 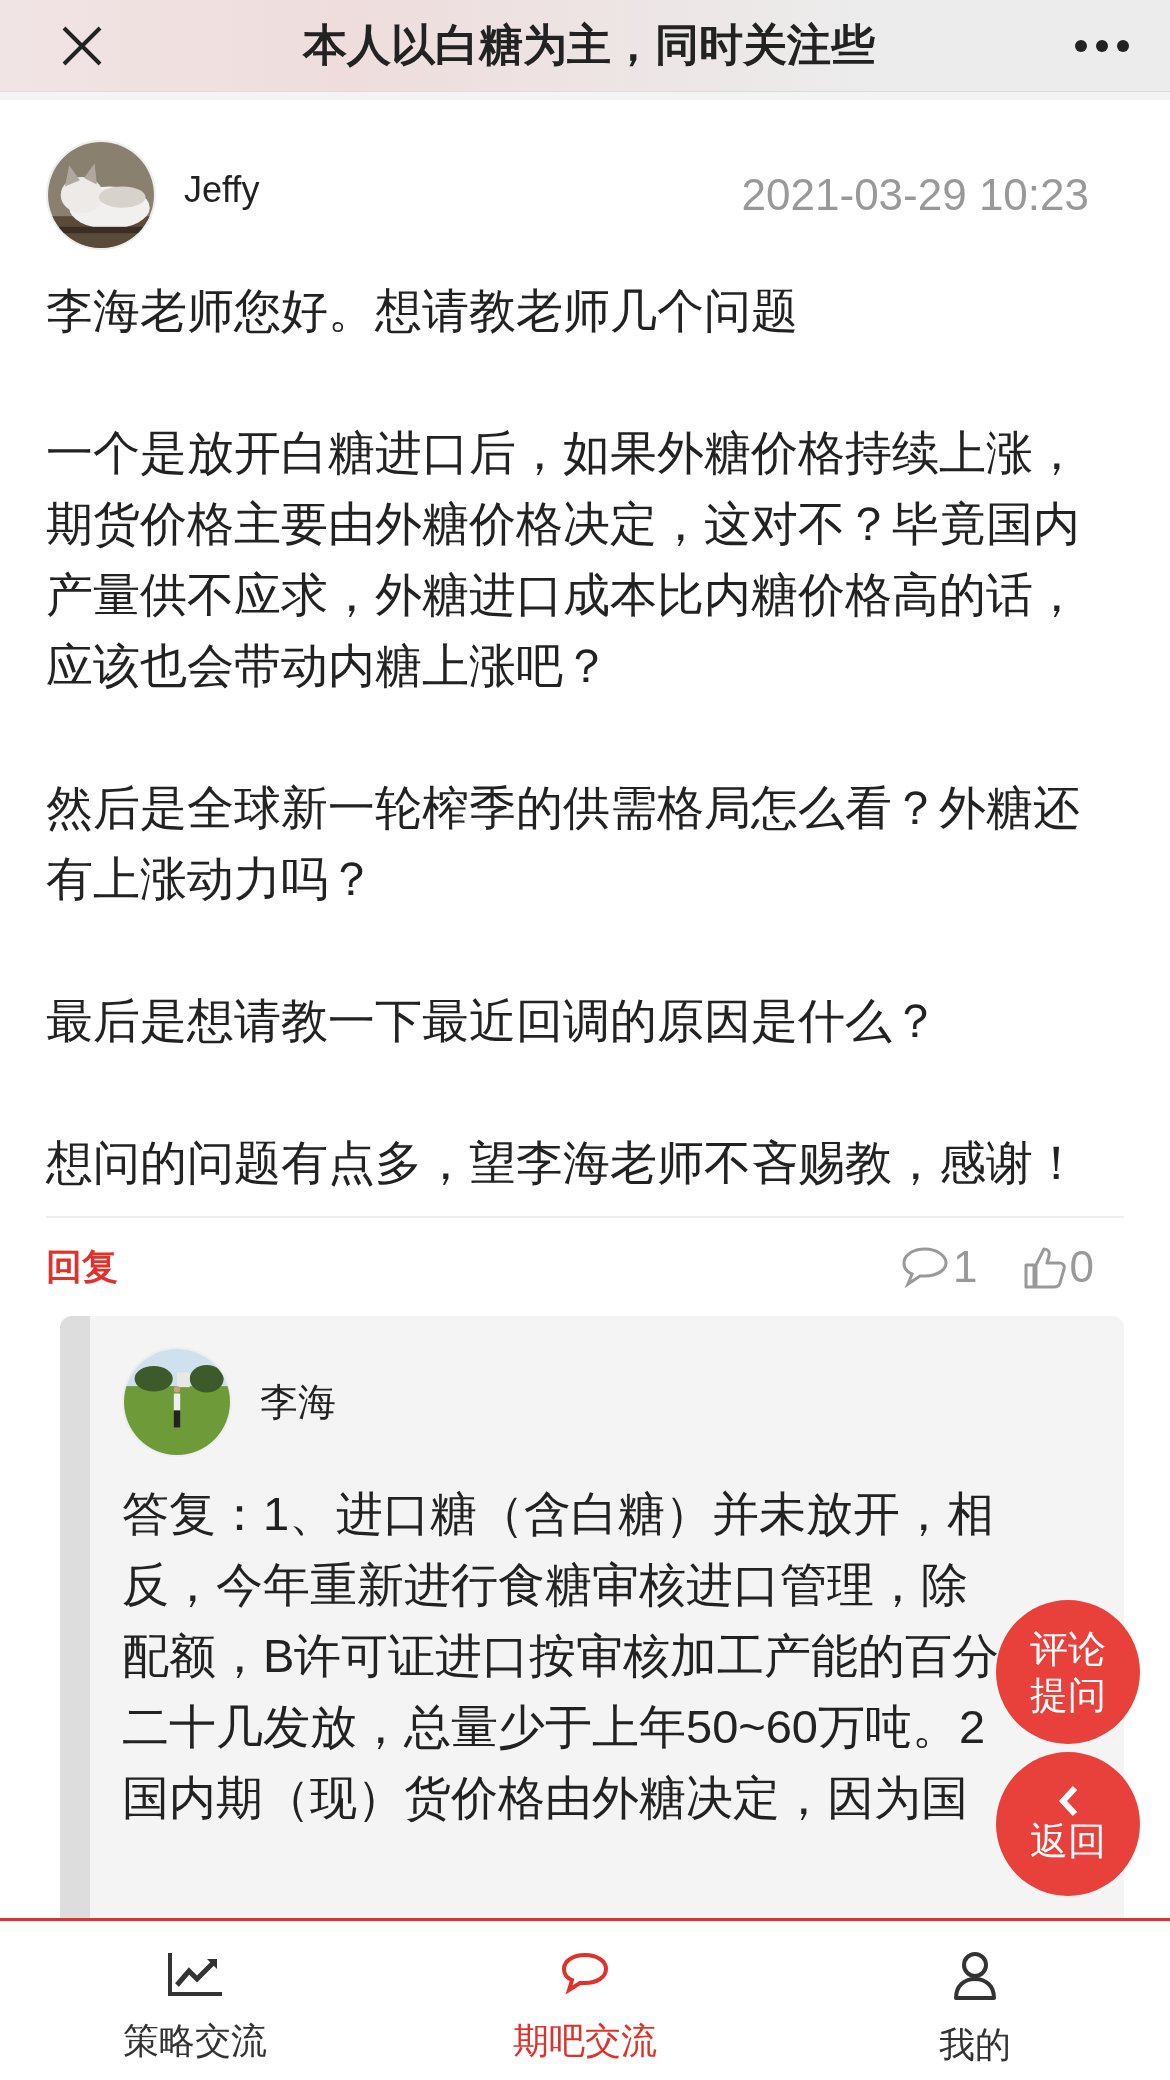 I want to click on chat-icon, so click(x=585, y=1974).